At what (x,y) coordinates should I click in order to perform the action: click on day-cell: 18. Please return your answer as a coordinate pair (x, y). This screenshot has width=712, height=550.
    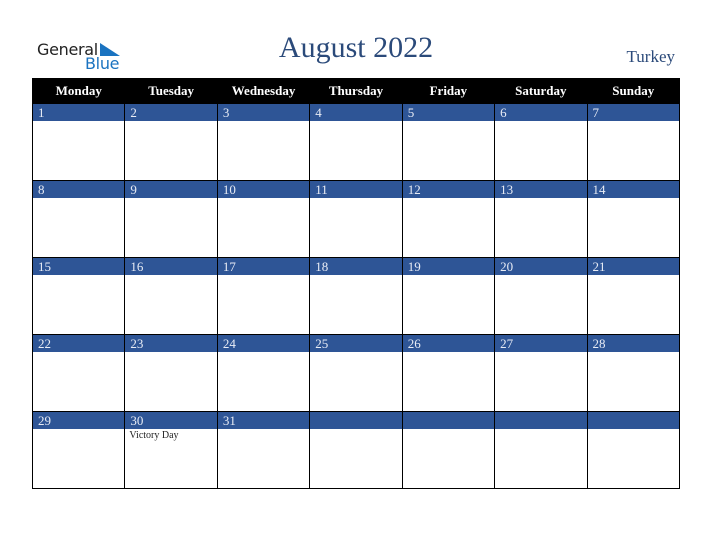
    Looking at the image, I should click on (356, 296).